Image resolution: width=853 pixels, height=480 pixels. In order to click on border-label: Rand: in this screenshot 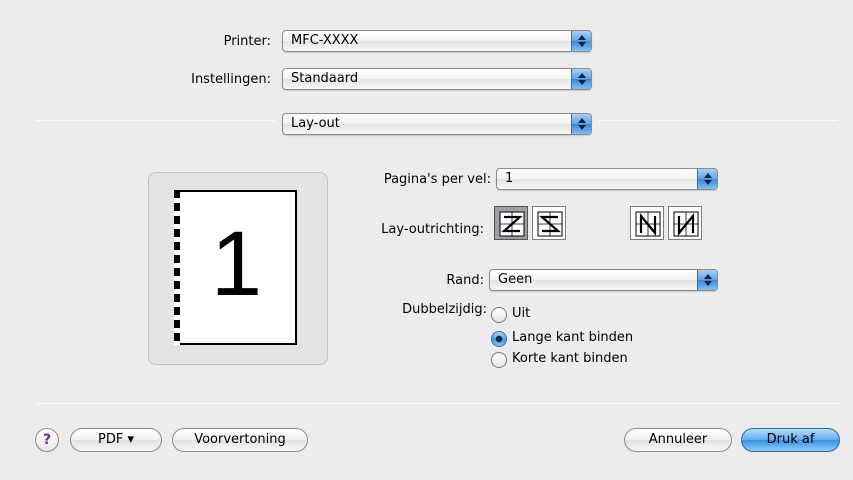, I will do `click(465, 280)`.